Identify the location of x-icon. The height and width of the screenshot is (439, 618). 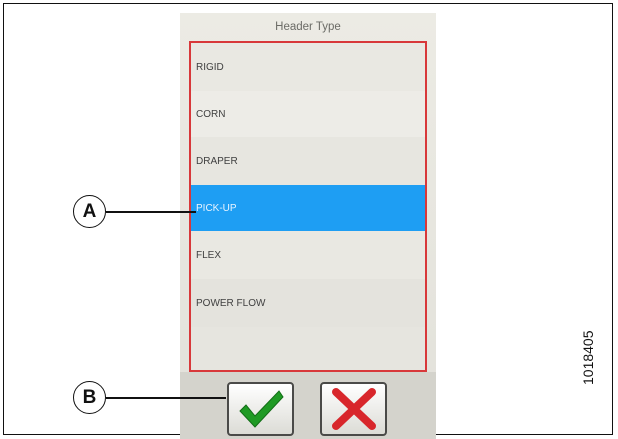
(353, 409).